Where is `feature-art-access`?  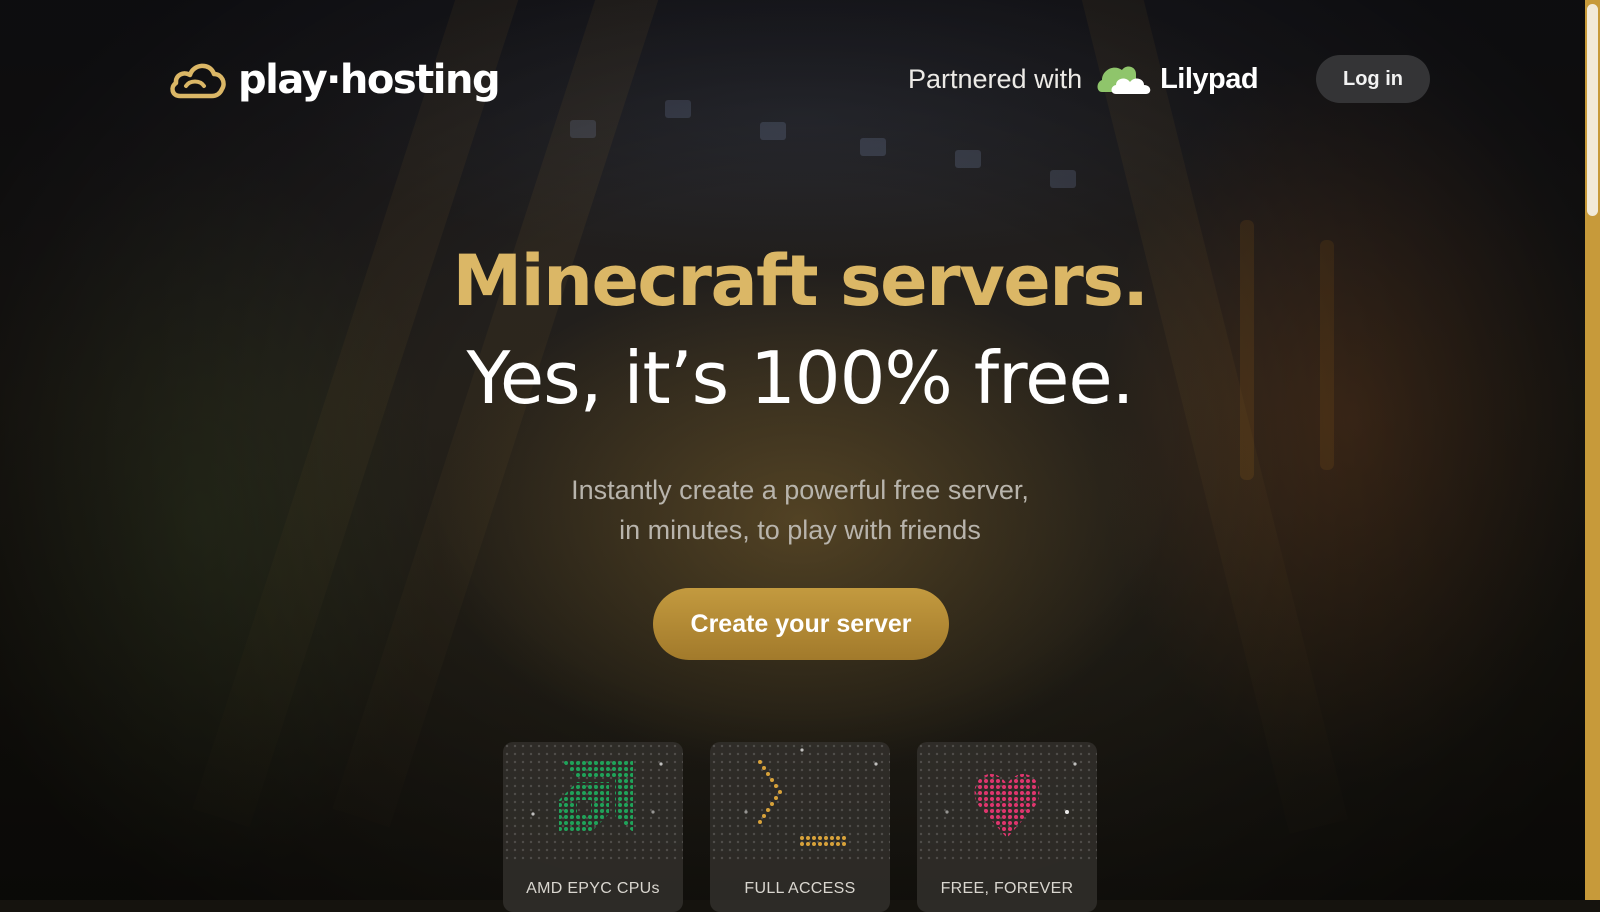
feature-art-access is located at coordinates (800, 801).